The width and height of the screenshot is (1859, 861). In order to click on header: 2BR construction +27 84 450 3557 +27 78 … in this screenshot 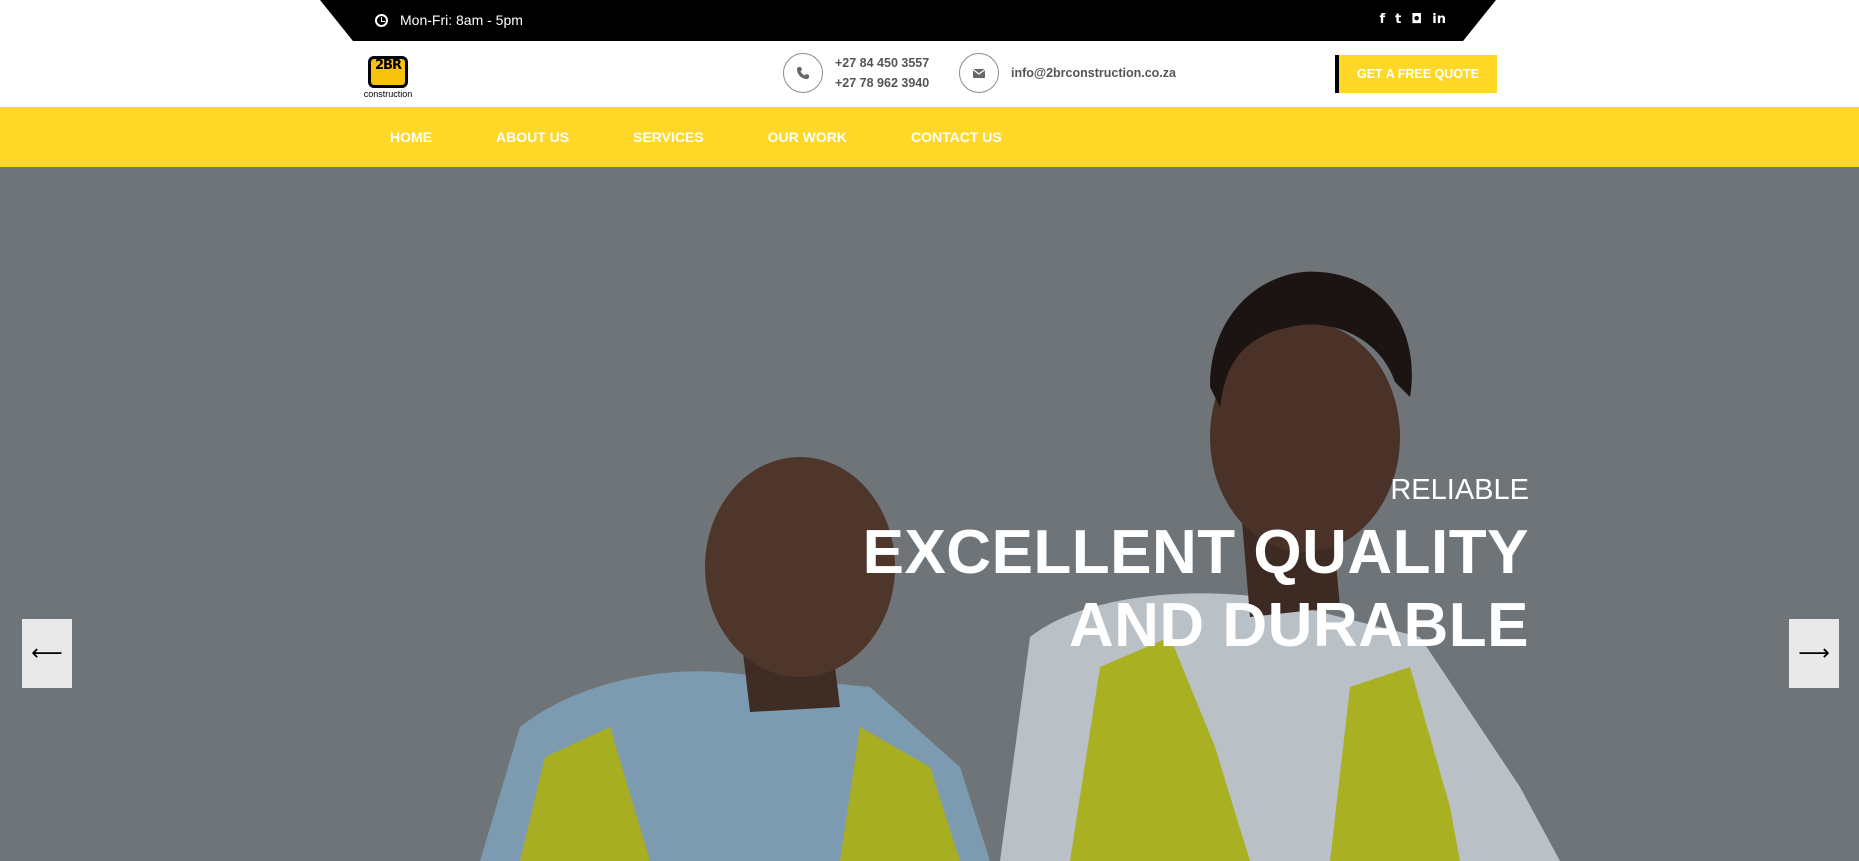, I will do `click(929, 74)`.